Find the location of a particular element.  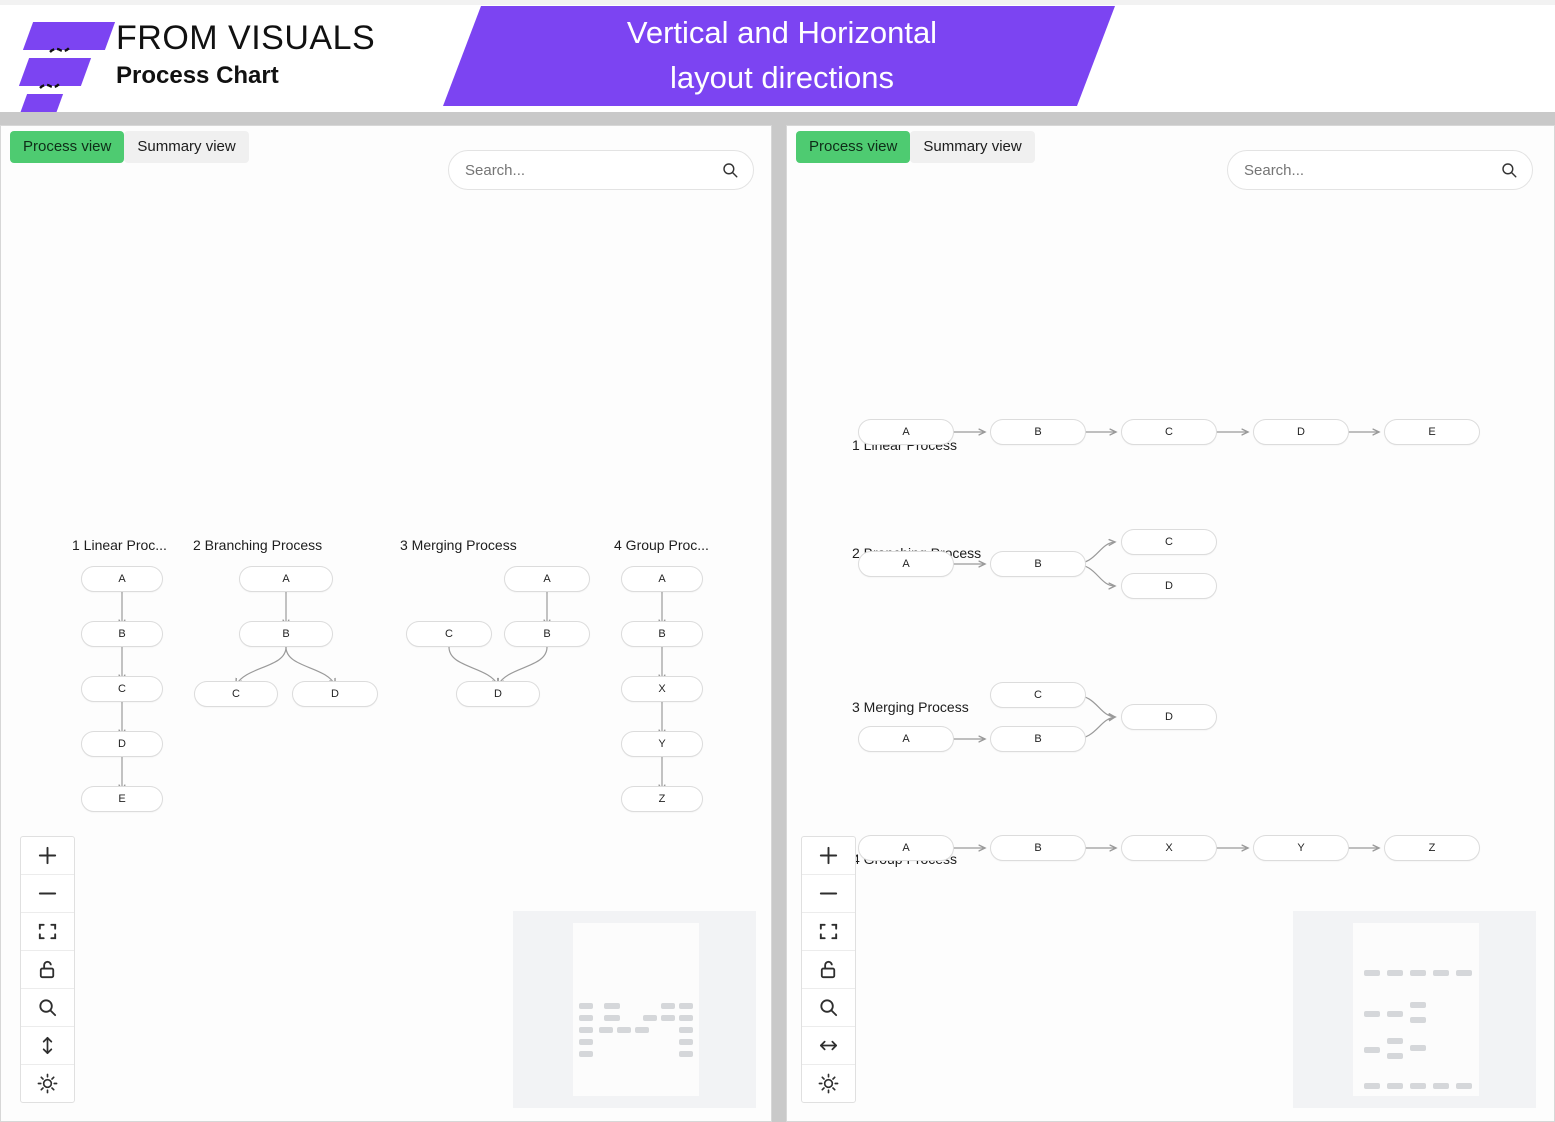

node-linear-b-v: B is located at coordinates (122, 634).